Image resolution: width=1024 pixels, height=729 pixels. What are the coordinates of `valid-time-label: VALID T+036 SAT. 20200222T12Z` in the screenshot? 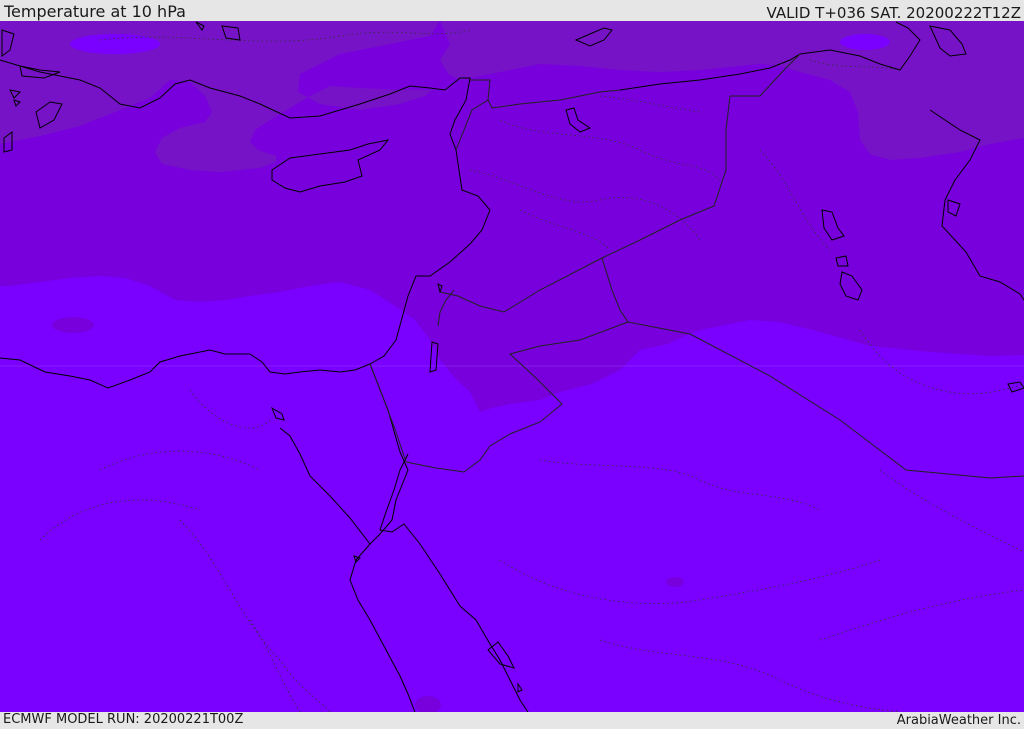 It's located at (893, 13).